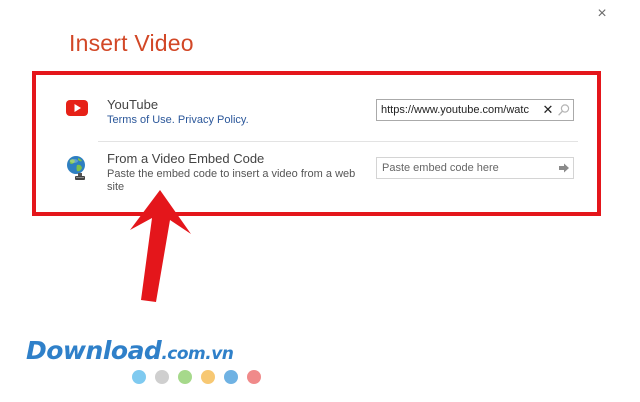 This screenshot has height=402, width=640. I want to click on close-button: ×, so click(602, 14).